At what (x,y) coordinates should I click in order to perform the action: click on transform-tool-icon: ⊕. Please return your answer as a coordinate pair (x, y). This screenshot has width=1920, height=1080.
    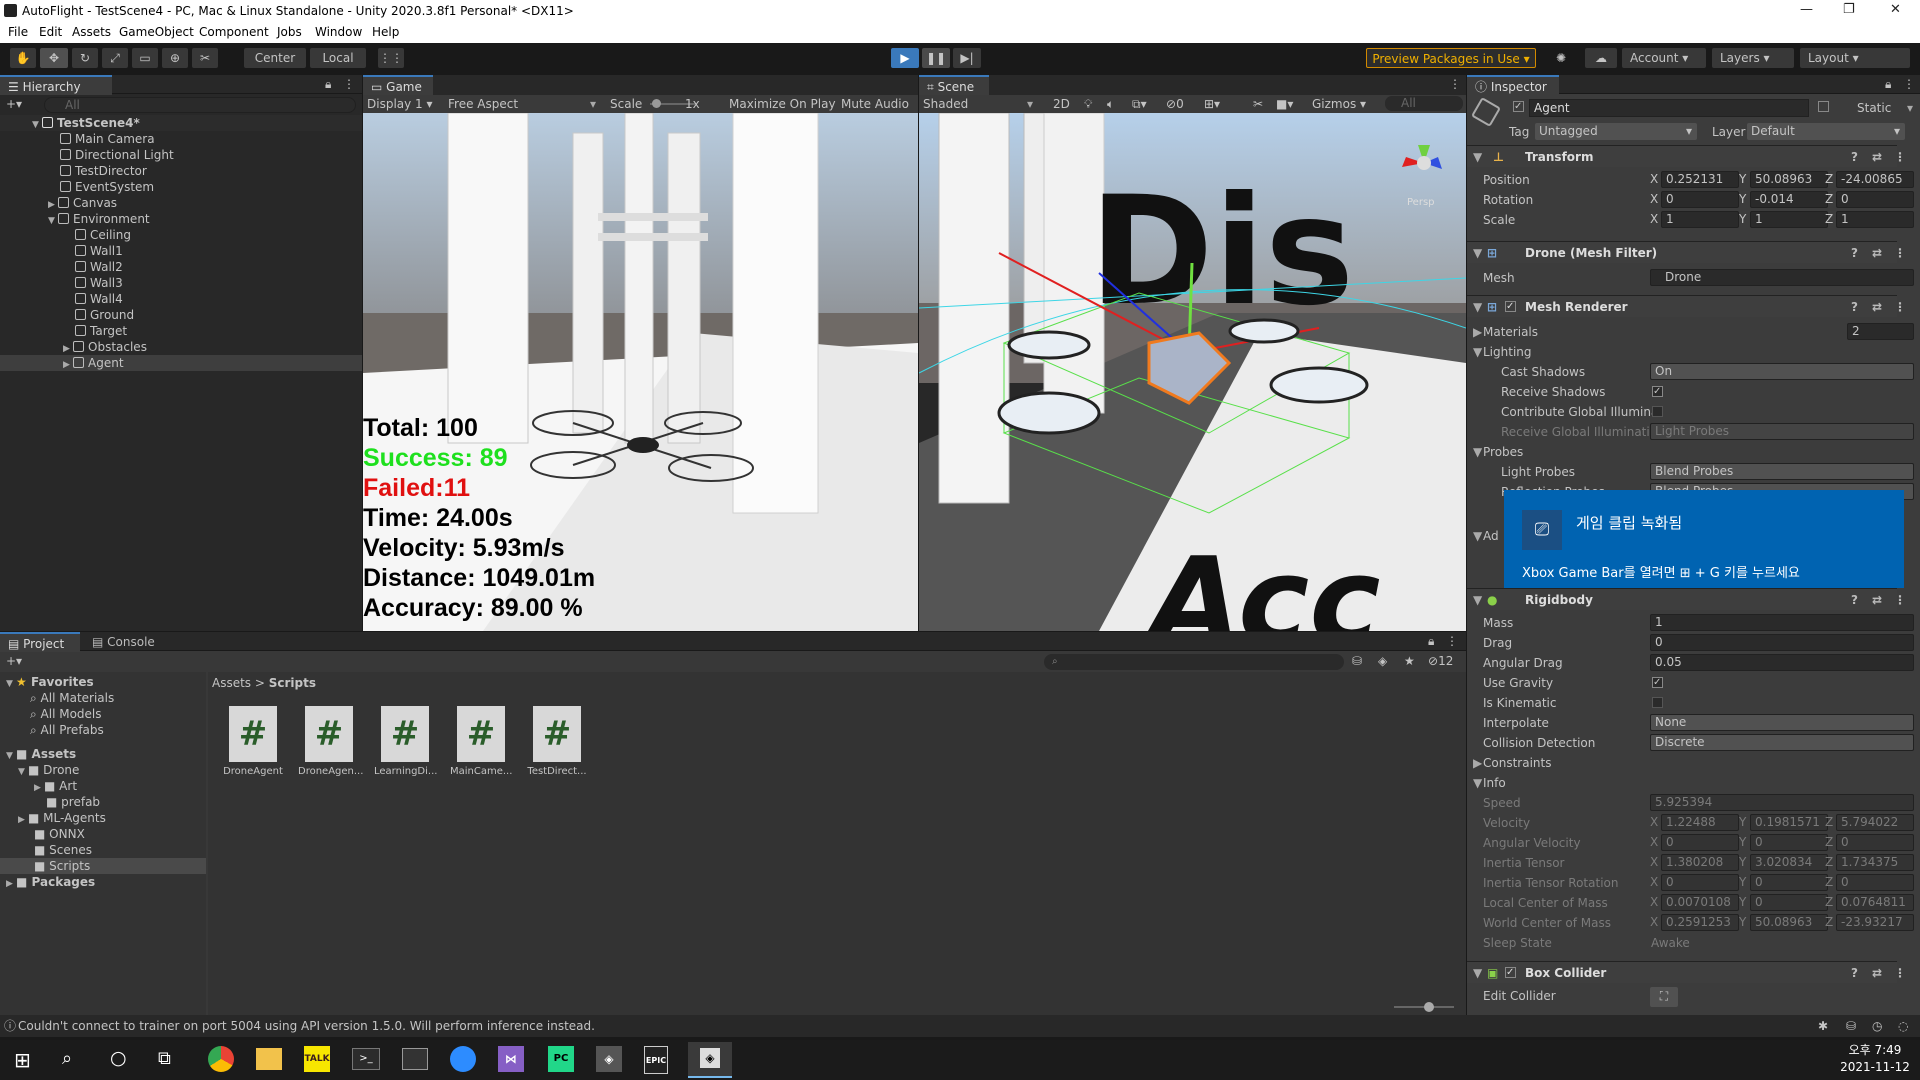
    Looking at the image, I should click on (175, 58).